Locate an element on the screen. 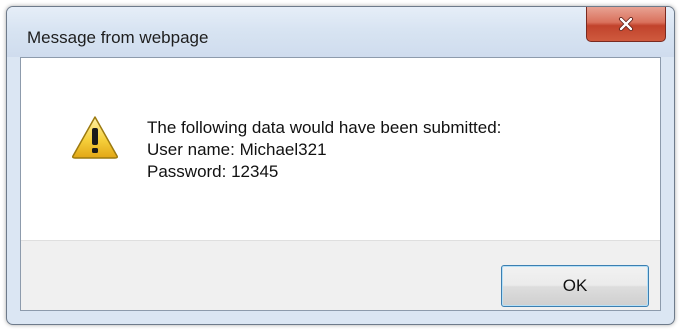  ok-button: OK is located at coordinates (575, 286).